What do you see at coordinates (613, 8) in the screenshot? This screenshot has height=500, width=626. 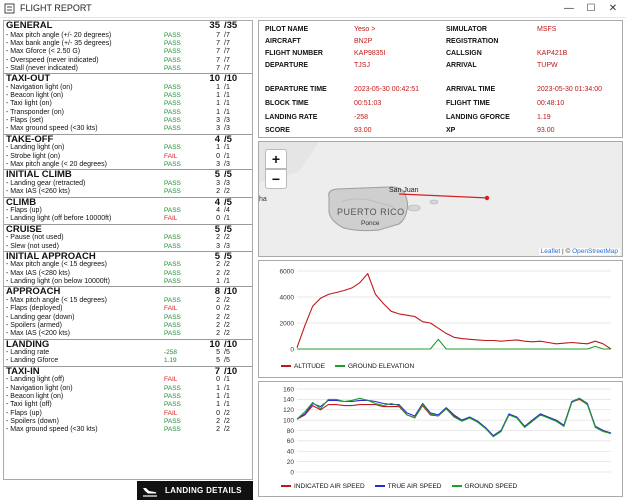 I see `close-button: ✕` at bounding box center [613, 8].